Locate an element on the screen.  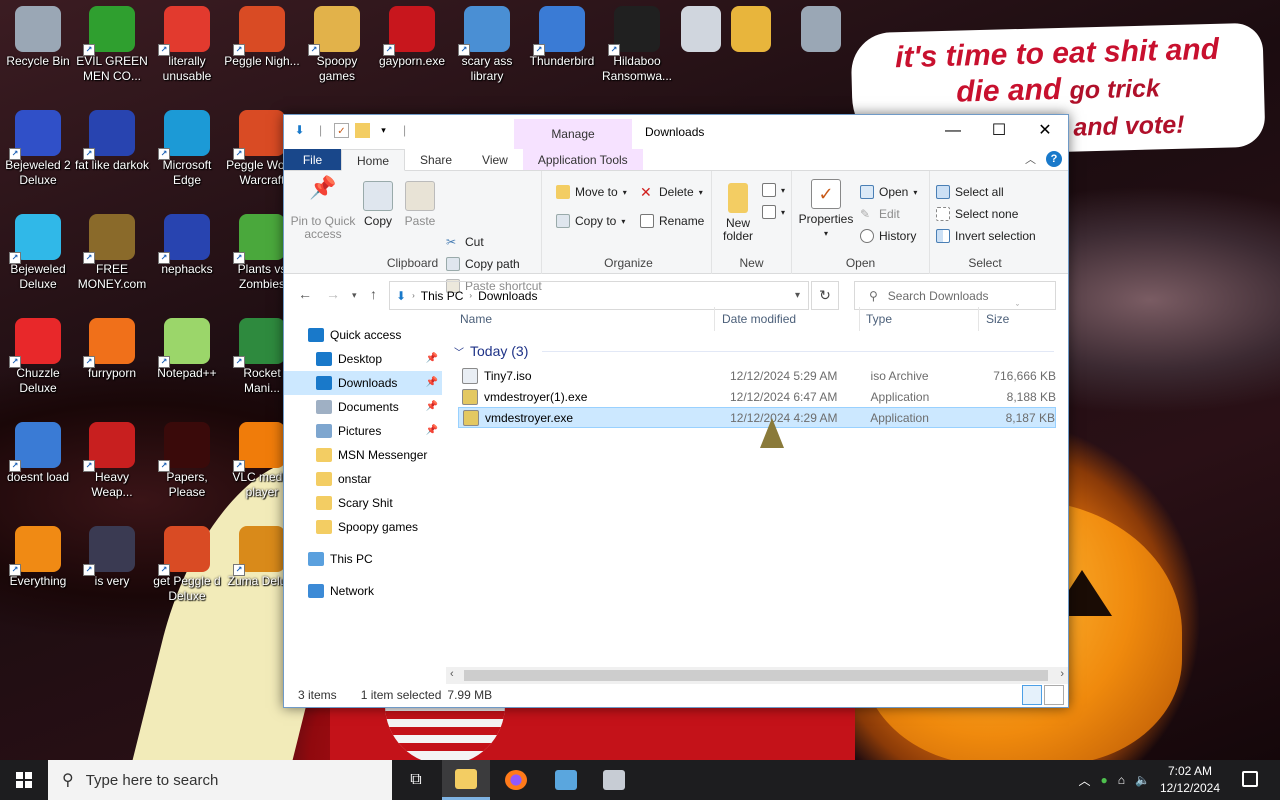
move-to-button: Move to ▾ is located at coordinates (591, 192).